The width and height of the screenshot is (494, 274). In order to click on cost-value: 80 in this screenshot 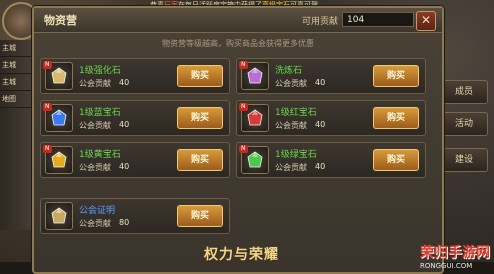, I will do `click(124, 222)`.